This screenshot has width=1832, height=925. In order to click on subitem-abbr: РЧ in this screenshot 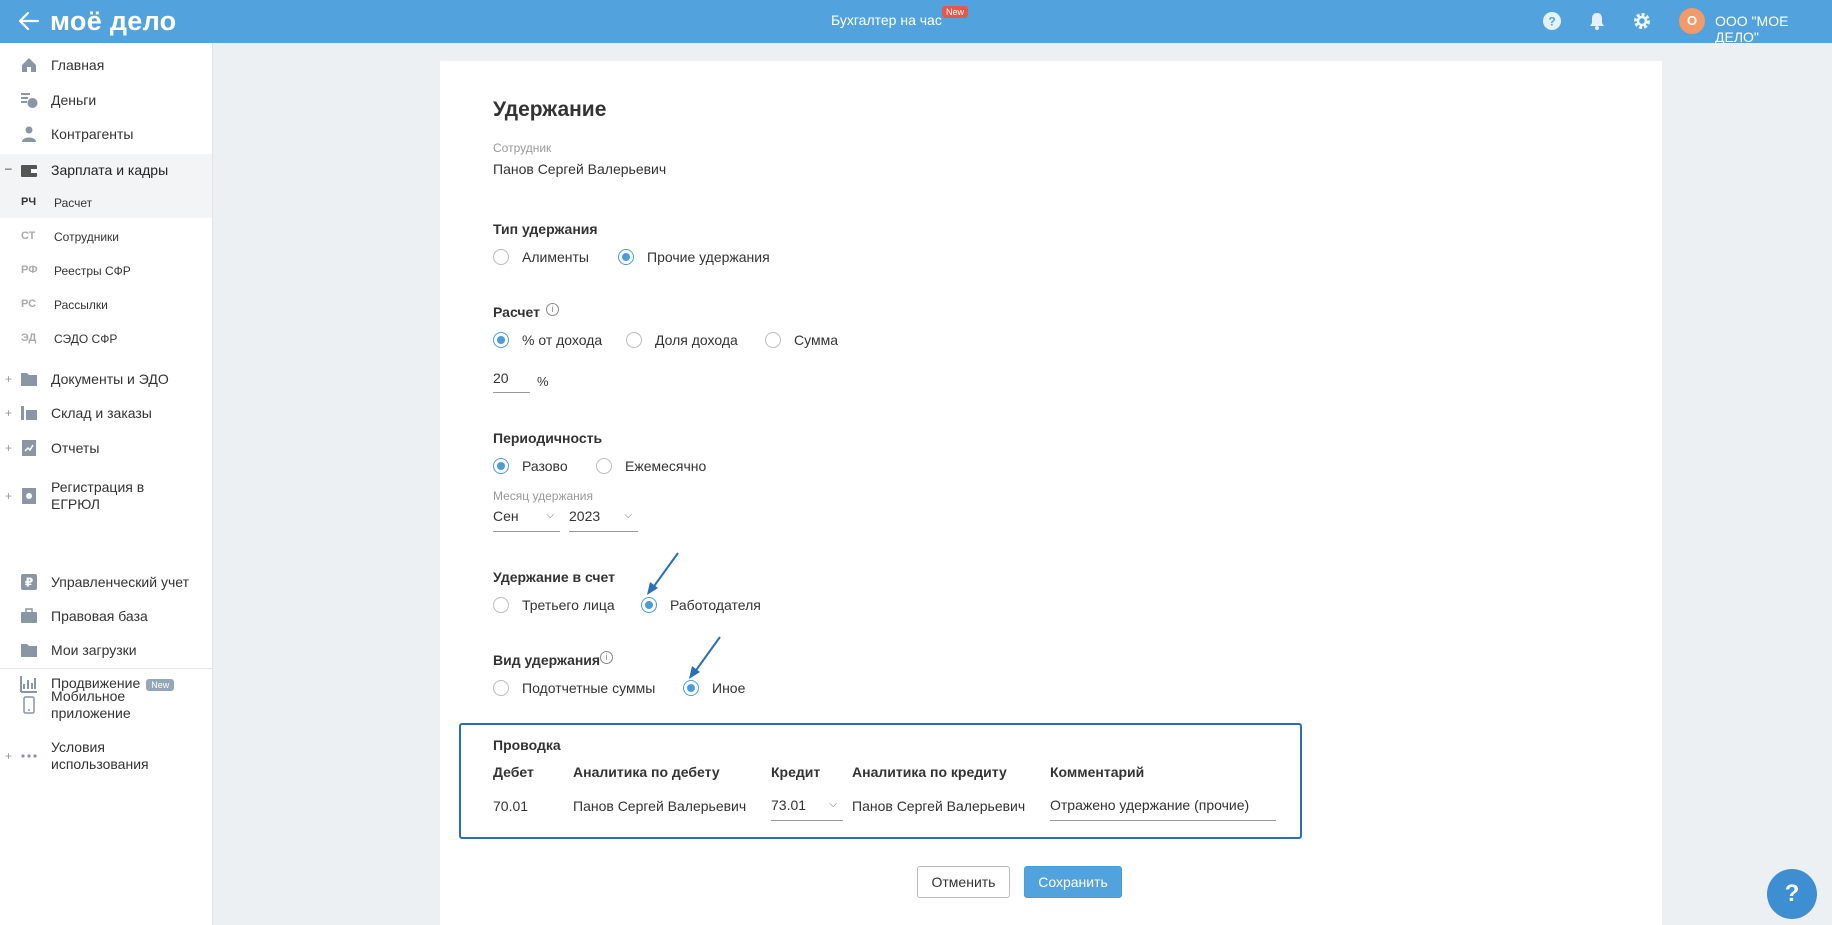, I will do `click(29, 202)`.